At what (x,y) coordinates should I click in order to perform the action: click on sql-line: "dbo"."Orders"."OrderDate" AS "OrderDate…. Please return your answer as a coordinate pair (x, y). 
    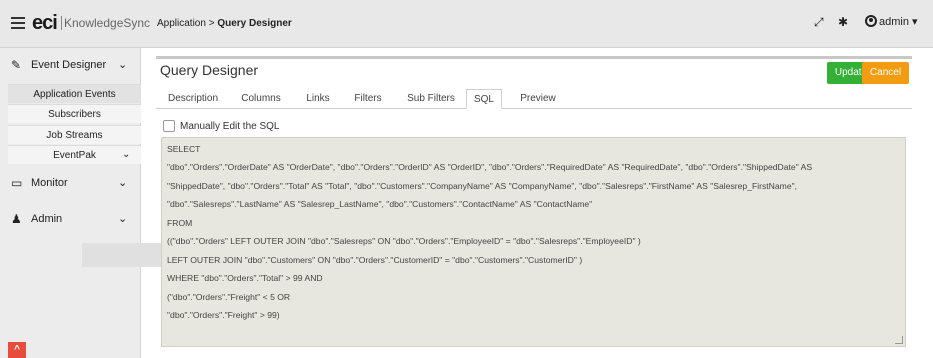
    Looking at the image, I should click on (490, 167).